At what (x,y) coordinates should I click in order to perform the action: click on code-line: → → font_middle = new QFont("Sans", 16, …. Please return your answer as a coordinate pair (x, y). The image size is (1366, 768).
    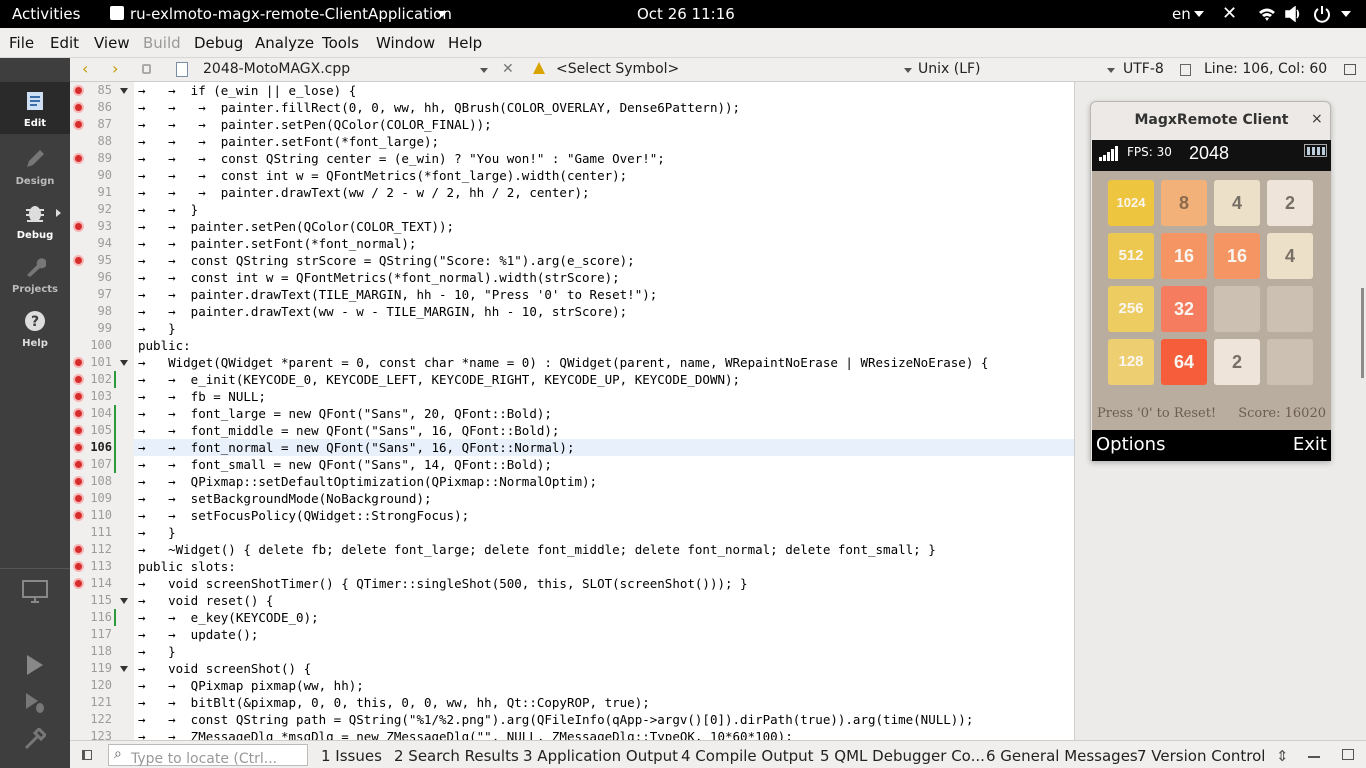
    Looking at the image, I should click on (348, 430).